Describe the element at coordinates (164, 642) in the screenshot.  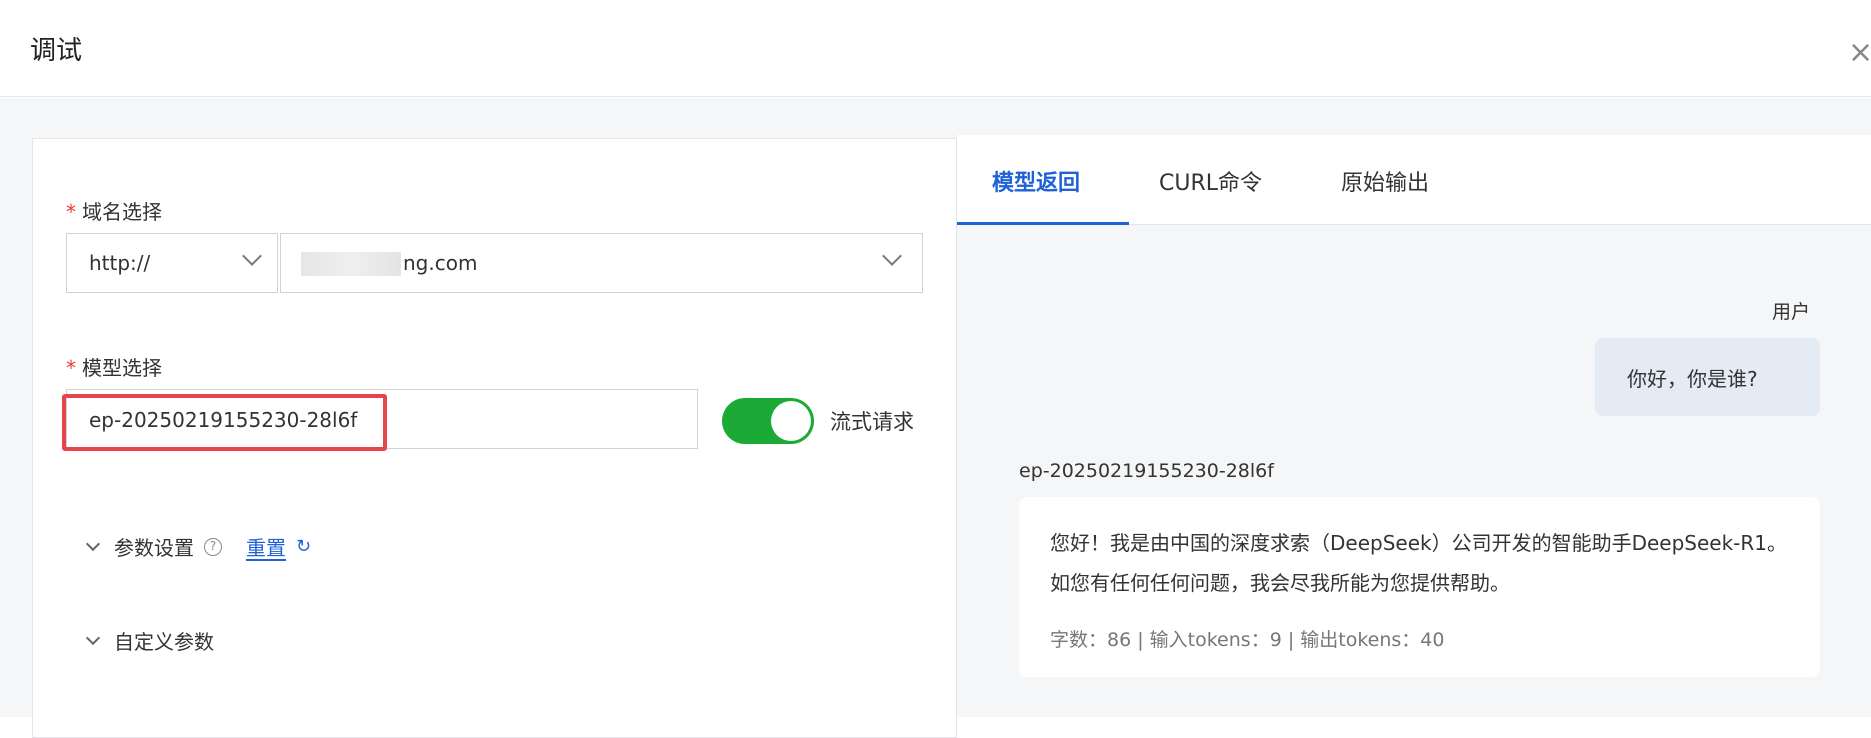
I see `custom-params-label: 自定义参数` at that location.